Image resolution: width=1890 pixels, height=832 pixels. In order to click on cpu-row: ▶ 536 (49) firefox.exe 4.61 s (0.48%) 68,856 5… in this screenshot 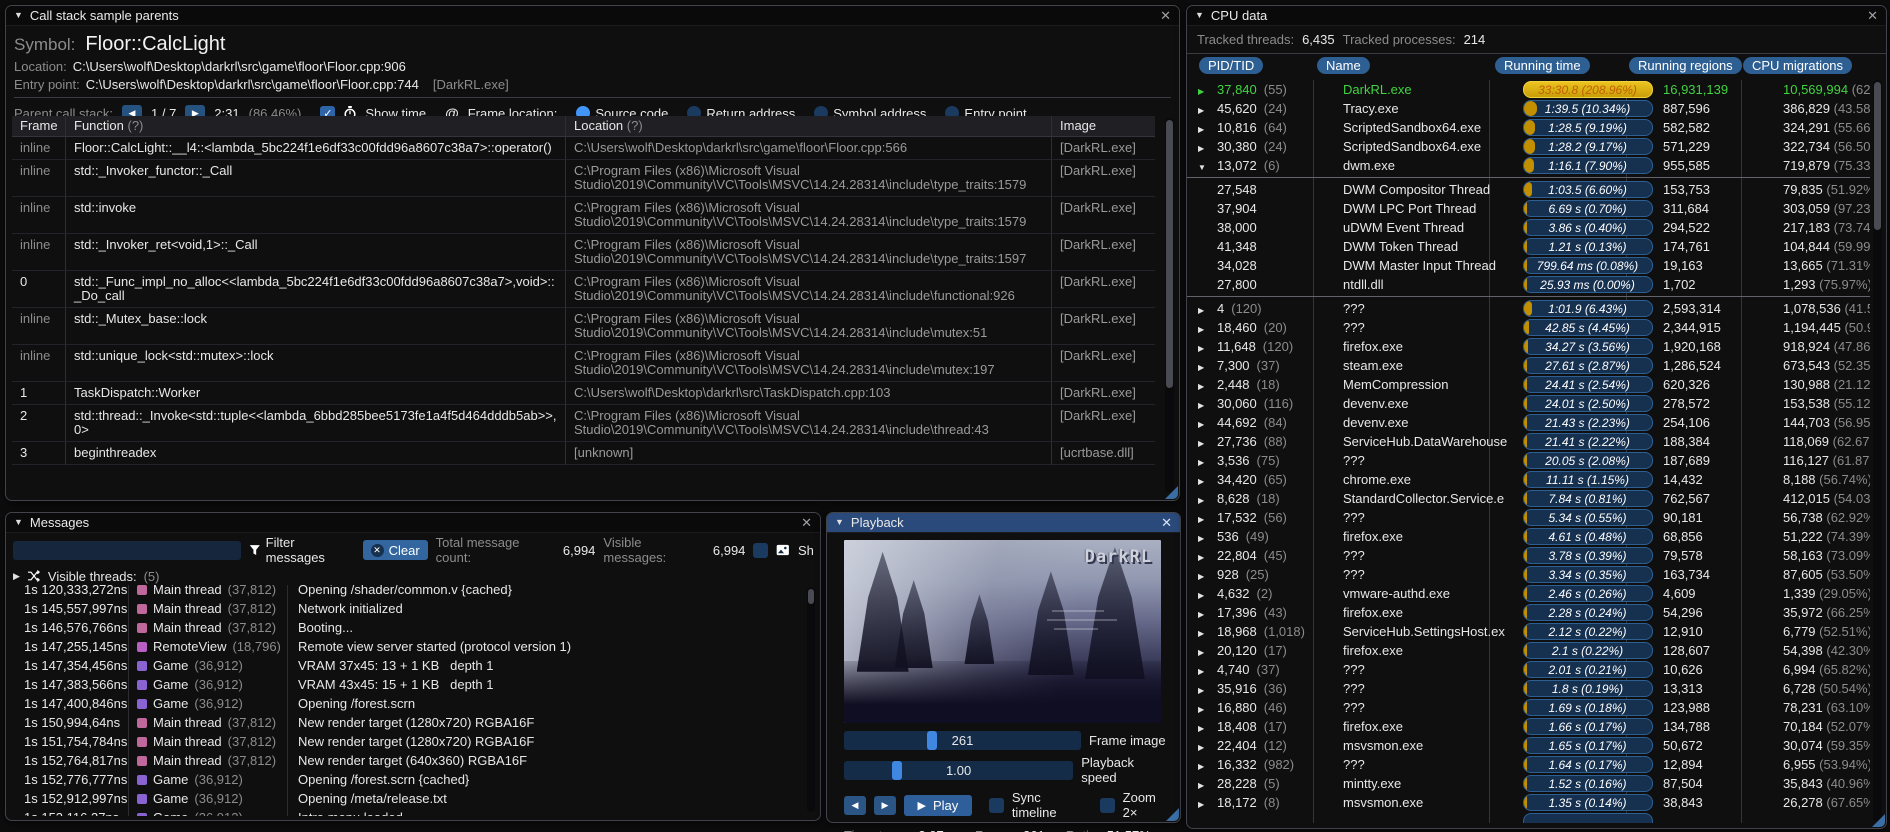, I will do `click(1528, 536)`.